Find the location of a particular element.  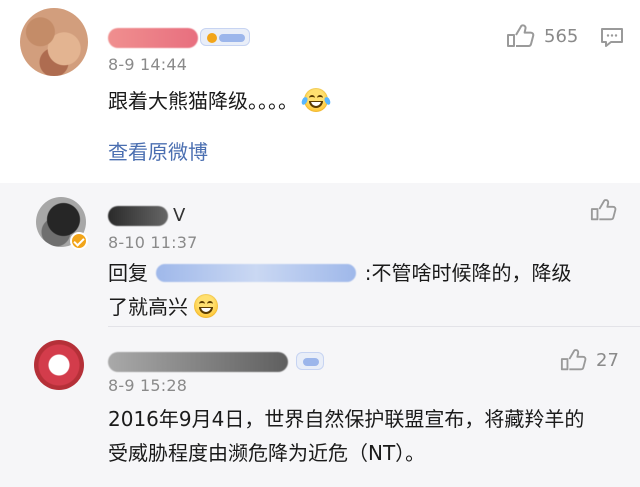

grin-emoji is located at coordinates (206, 306).